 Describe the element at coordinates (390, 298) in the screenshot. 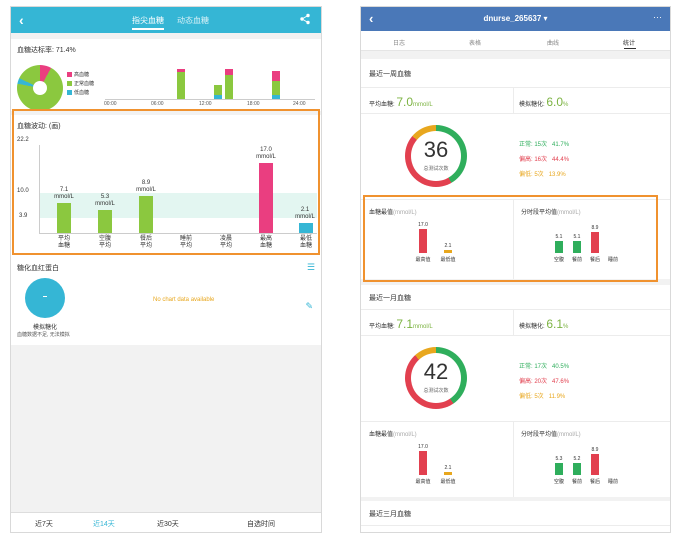

I see `month-title: 最近一月血糖` at that location.